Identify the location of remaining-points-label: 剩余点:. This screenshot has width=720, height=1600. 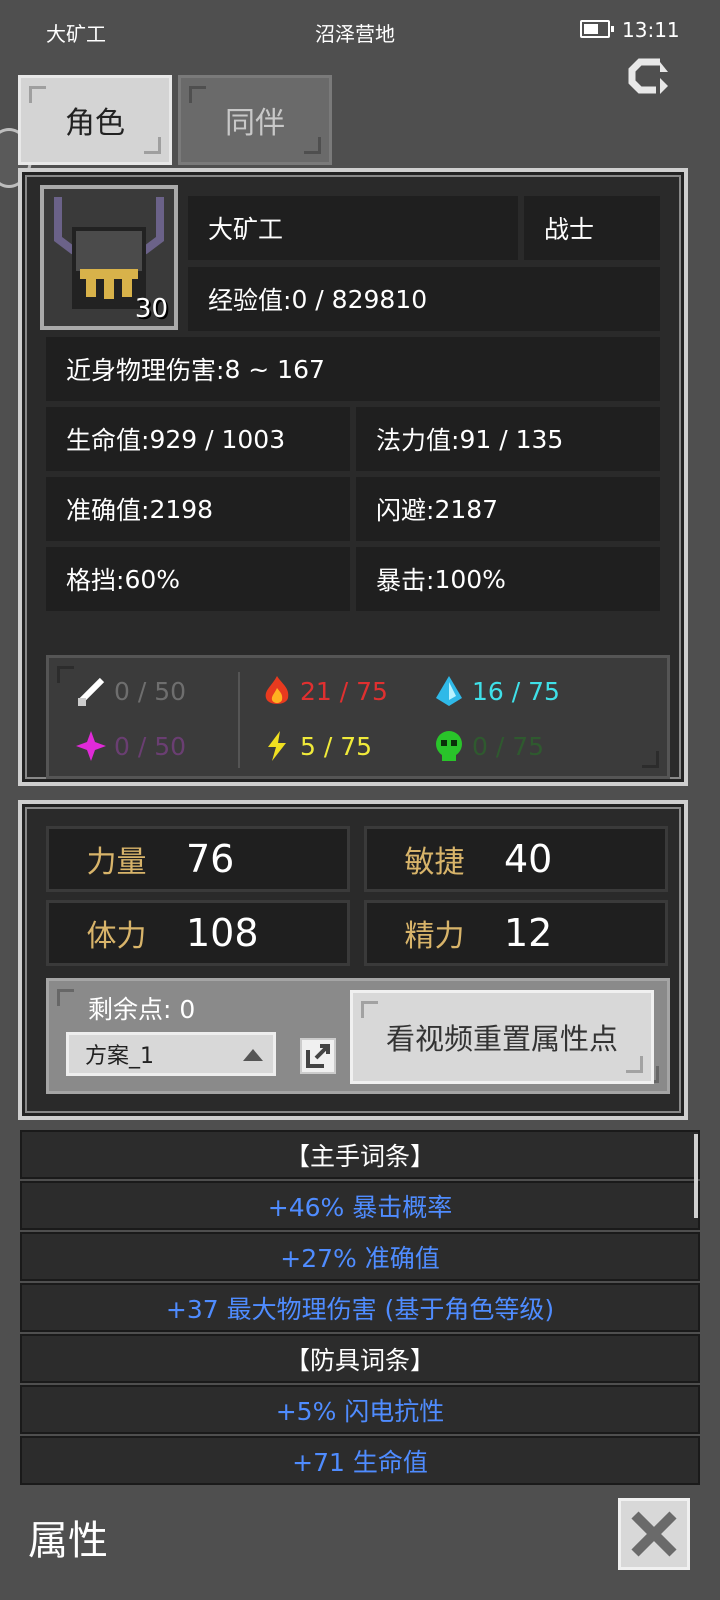
(134, 1009).